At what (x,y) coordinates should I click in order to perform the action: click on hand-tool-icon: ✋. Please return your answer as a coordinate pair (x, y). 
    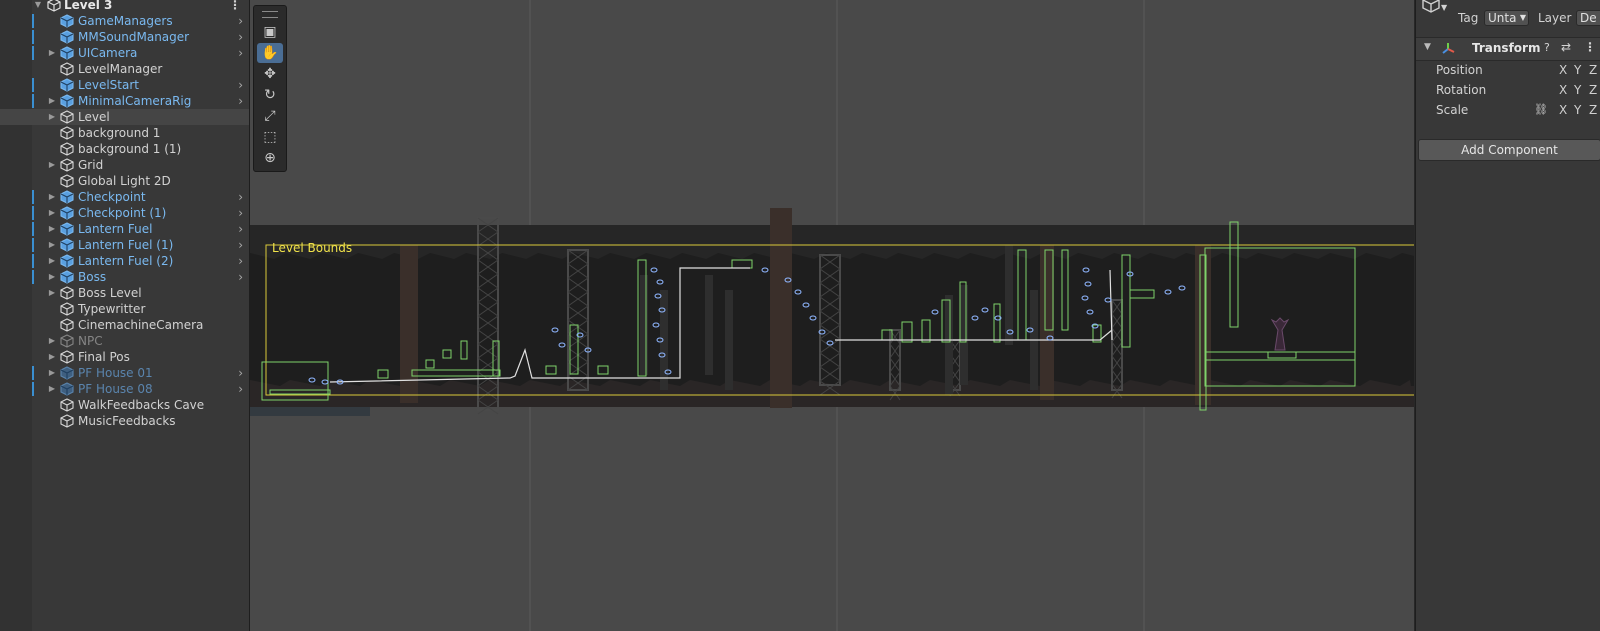
    Looking at the image, I should click on (270, 53).